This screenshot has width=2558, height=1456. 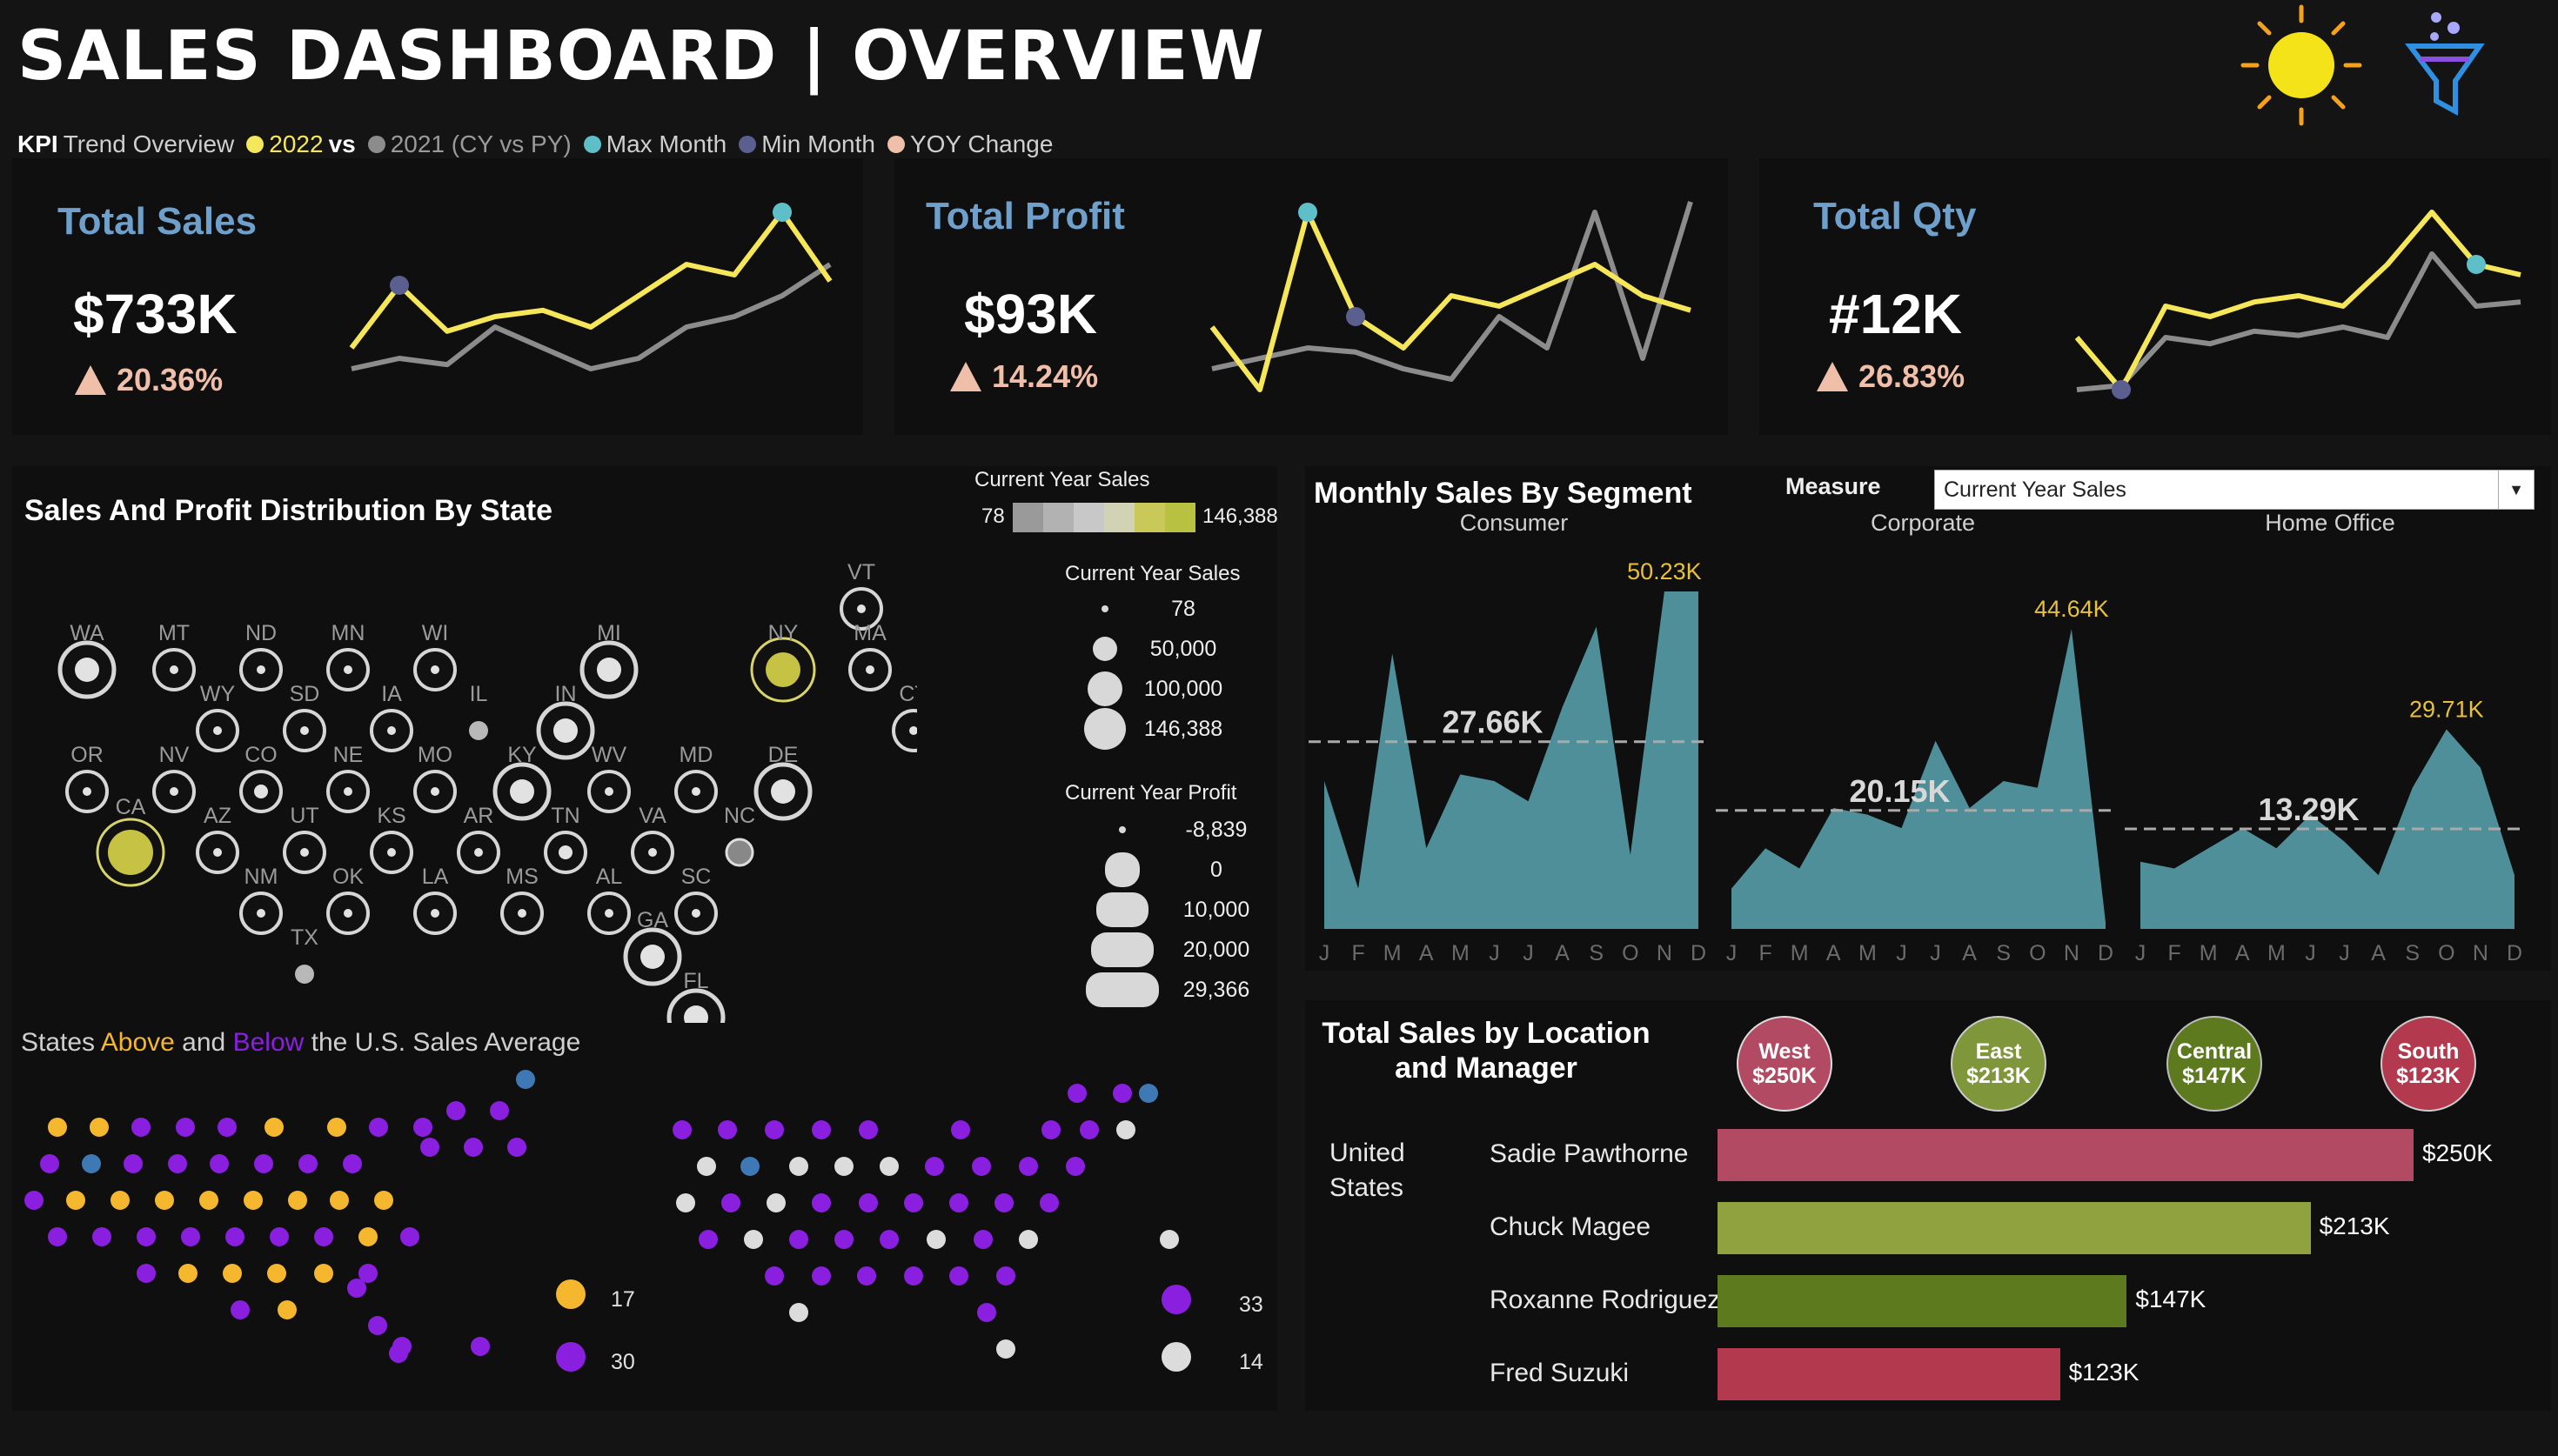 What do you see at coordinates (861, 572) in the screenshot?
I see `state-label: VT` at bounding box center [861, 572].